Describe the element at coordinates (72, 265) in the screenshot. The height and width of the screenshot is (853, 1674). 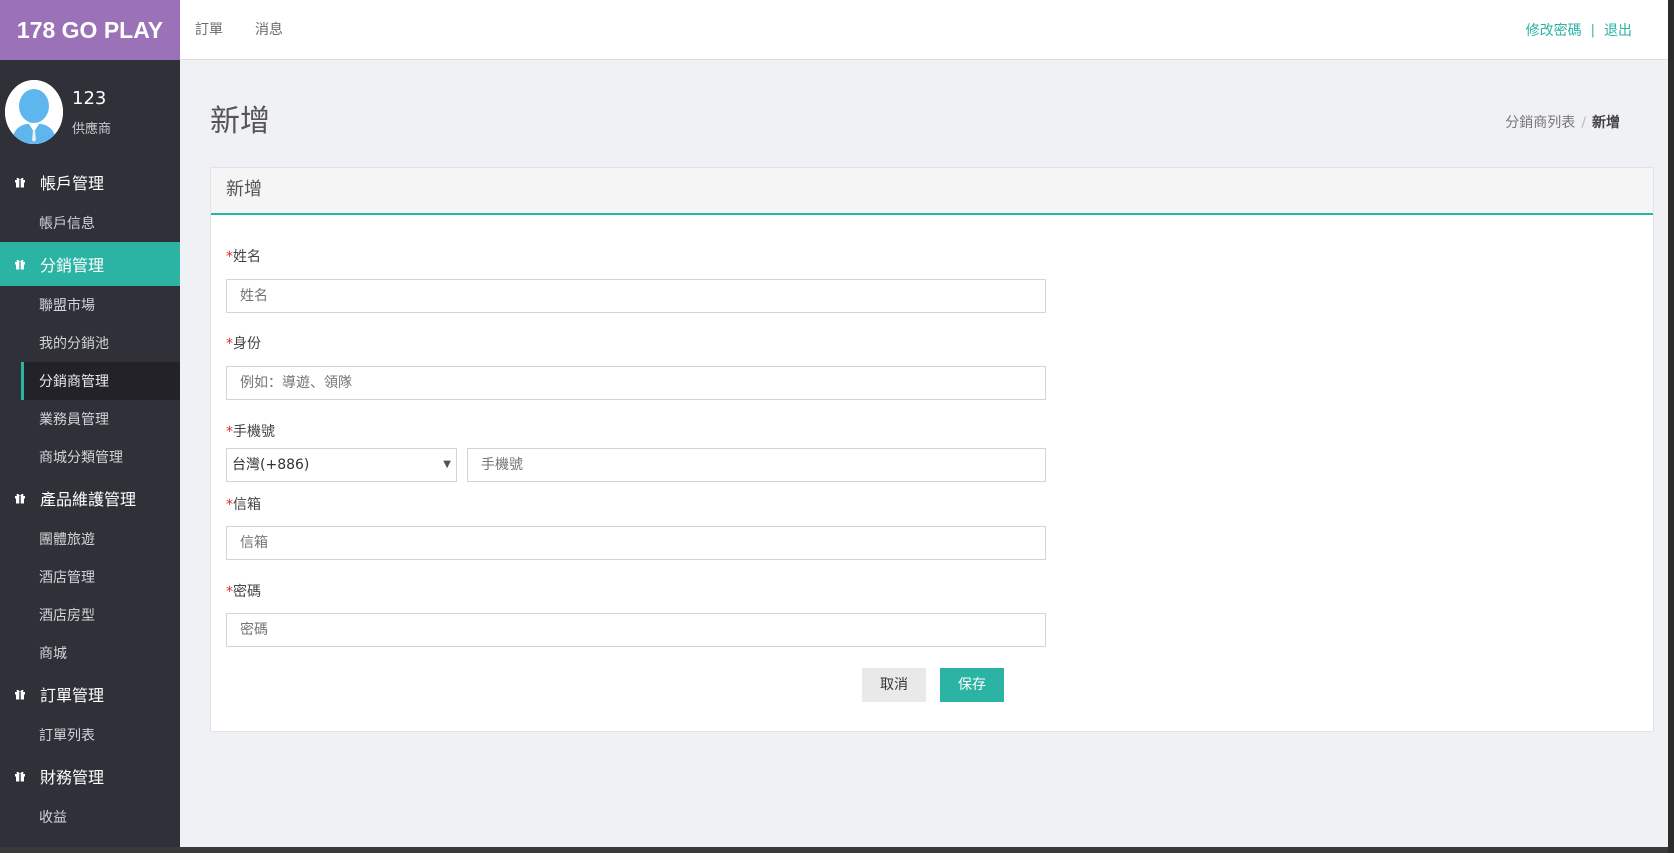
I see `sidebar-group-label: 分銷管理` at that location.